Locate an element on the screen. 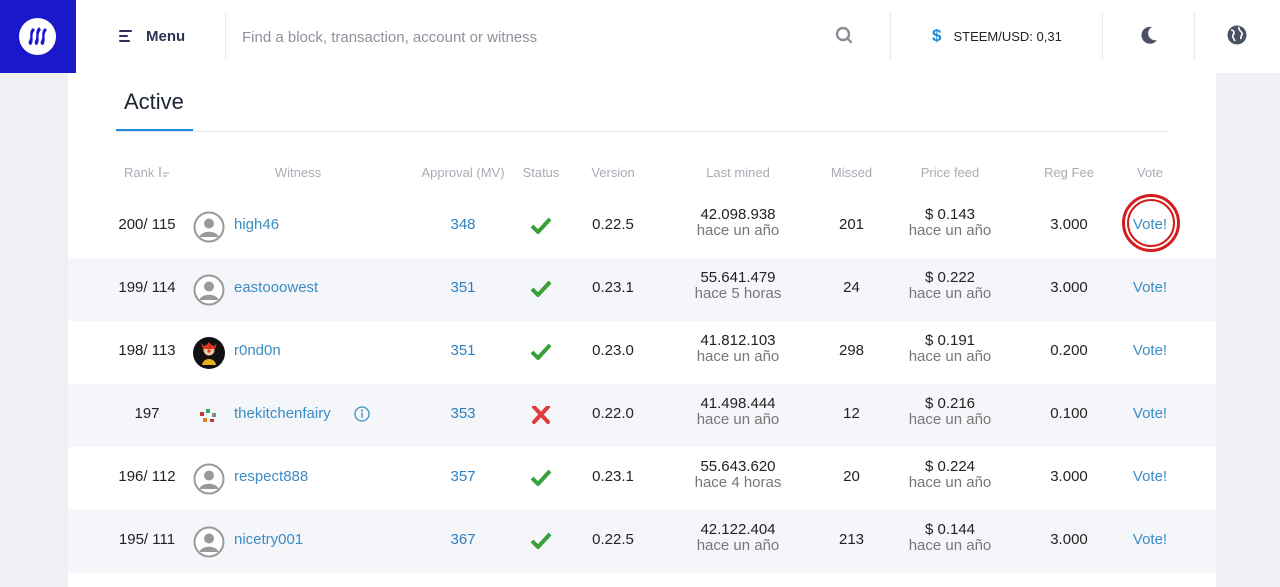  witness-name-link: r0nd0n is located at coordinates (257, 350).